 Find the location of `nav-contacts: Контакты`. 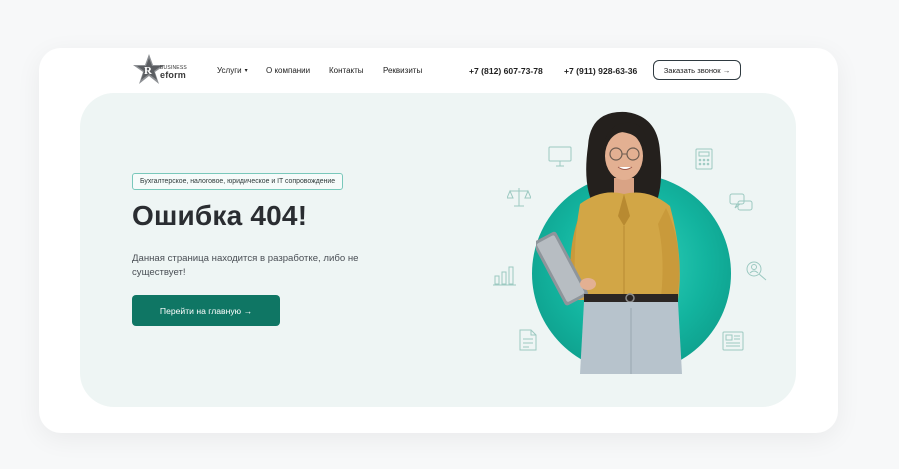

nav-contacts: Контакты is located at coordinates (346, 70).